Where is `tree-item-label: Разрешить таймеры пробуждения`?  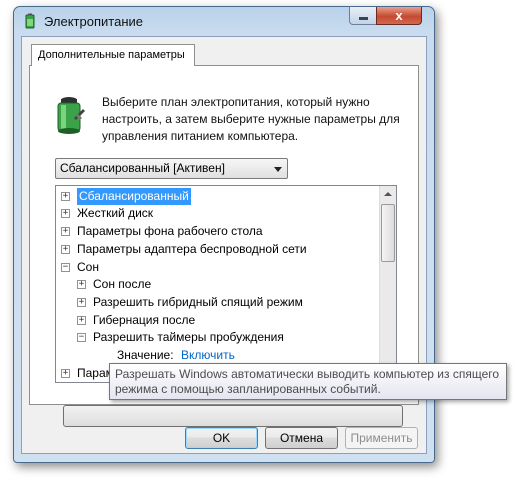
tree-item-label: Разрешить таймеры пробуждения is located at coordinates (188, 337).